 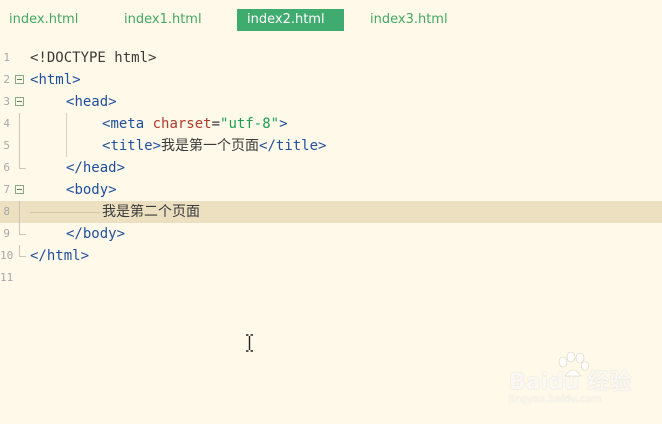 I want to click on code-line: 3 <head>, so click(x=331, y=102).